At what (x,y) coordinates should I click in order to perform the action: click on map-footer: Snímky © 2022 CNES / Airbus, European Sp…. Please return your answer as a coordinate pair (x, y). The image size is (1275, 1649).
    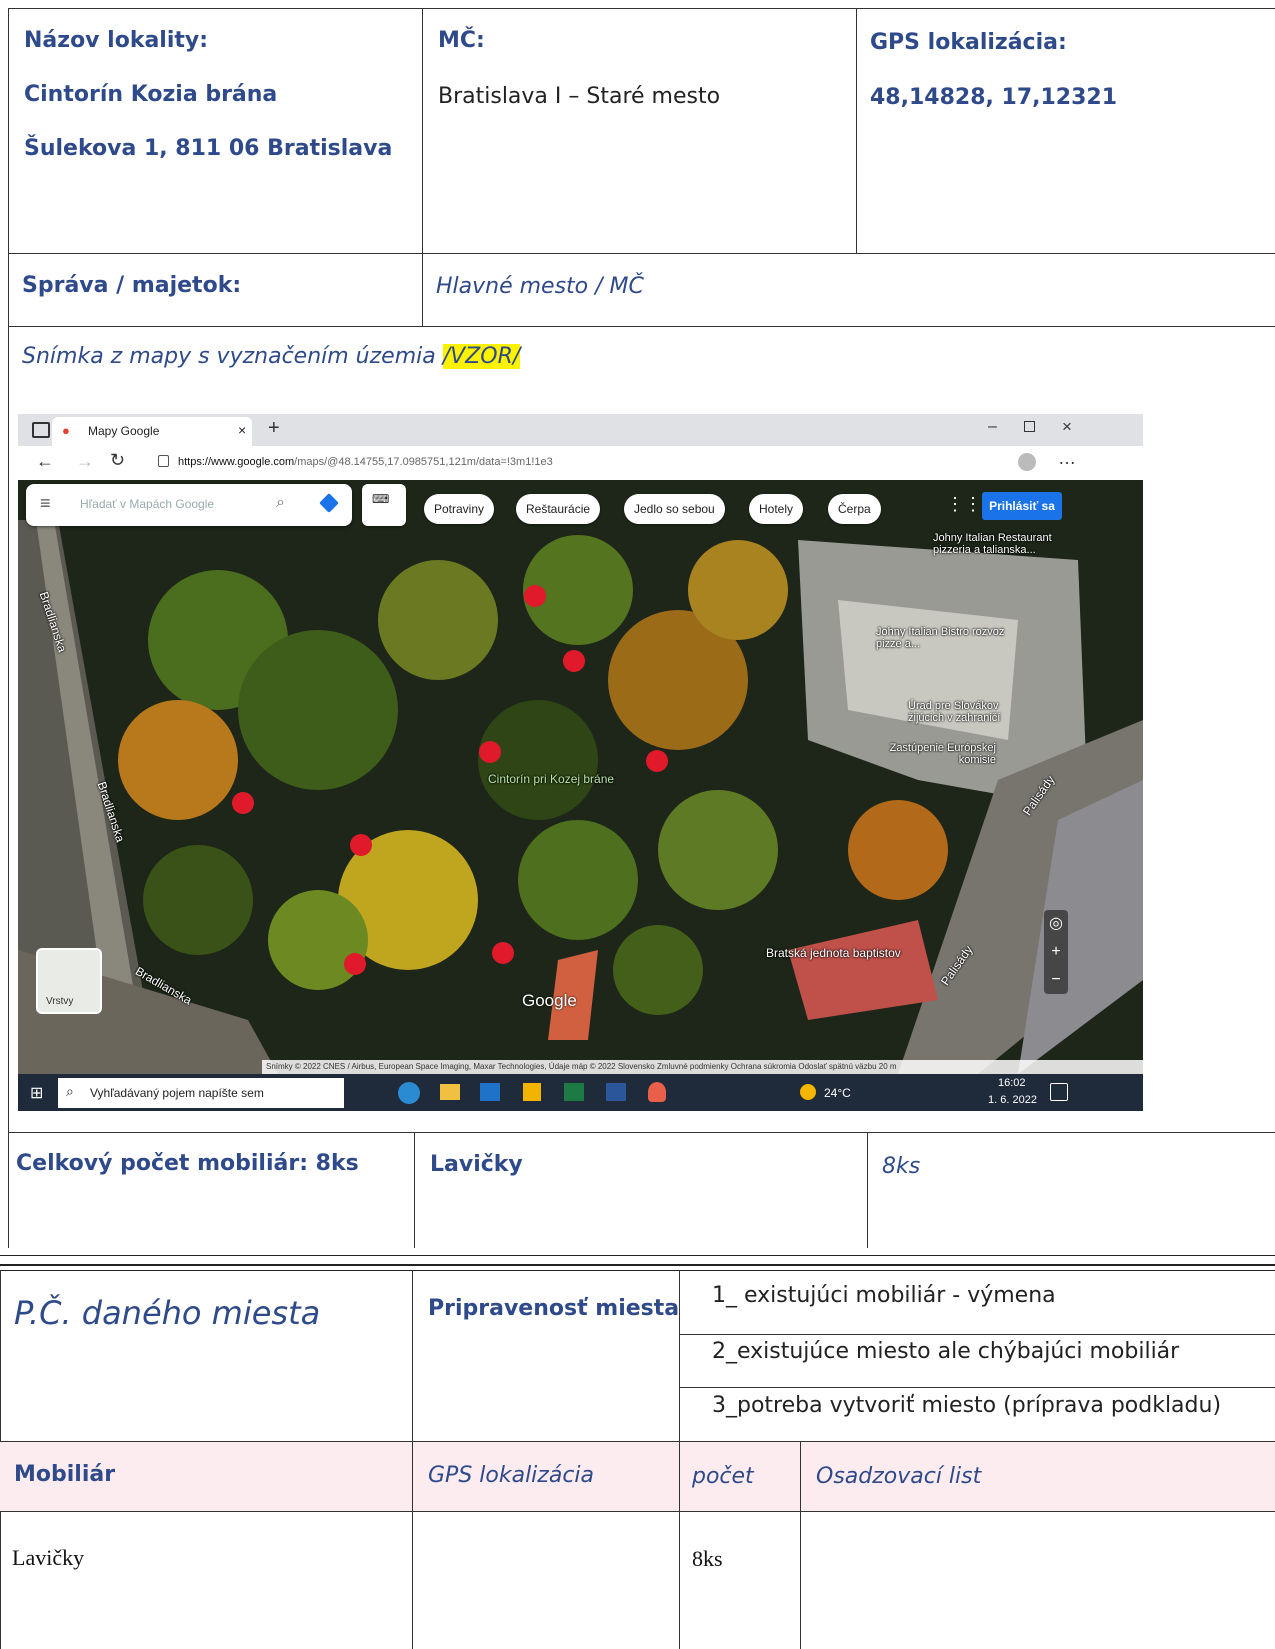
    Looking at the image, I should click on (702, 1067).